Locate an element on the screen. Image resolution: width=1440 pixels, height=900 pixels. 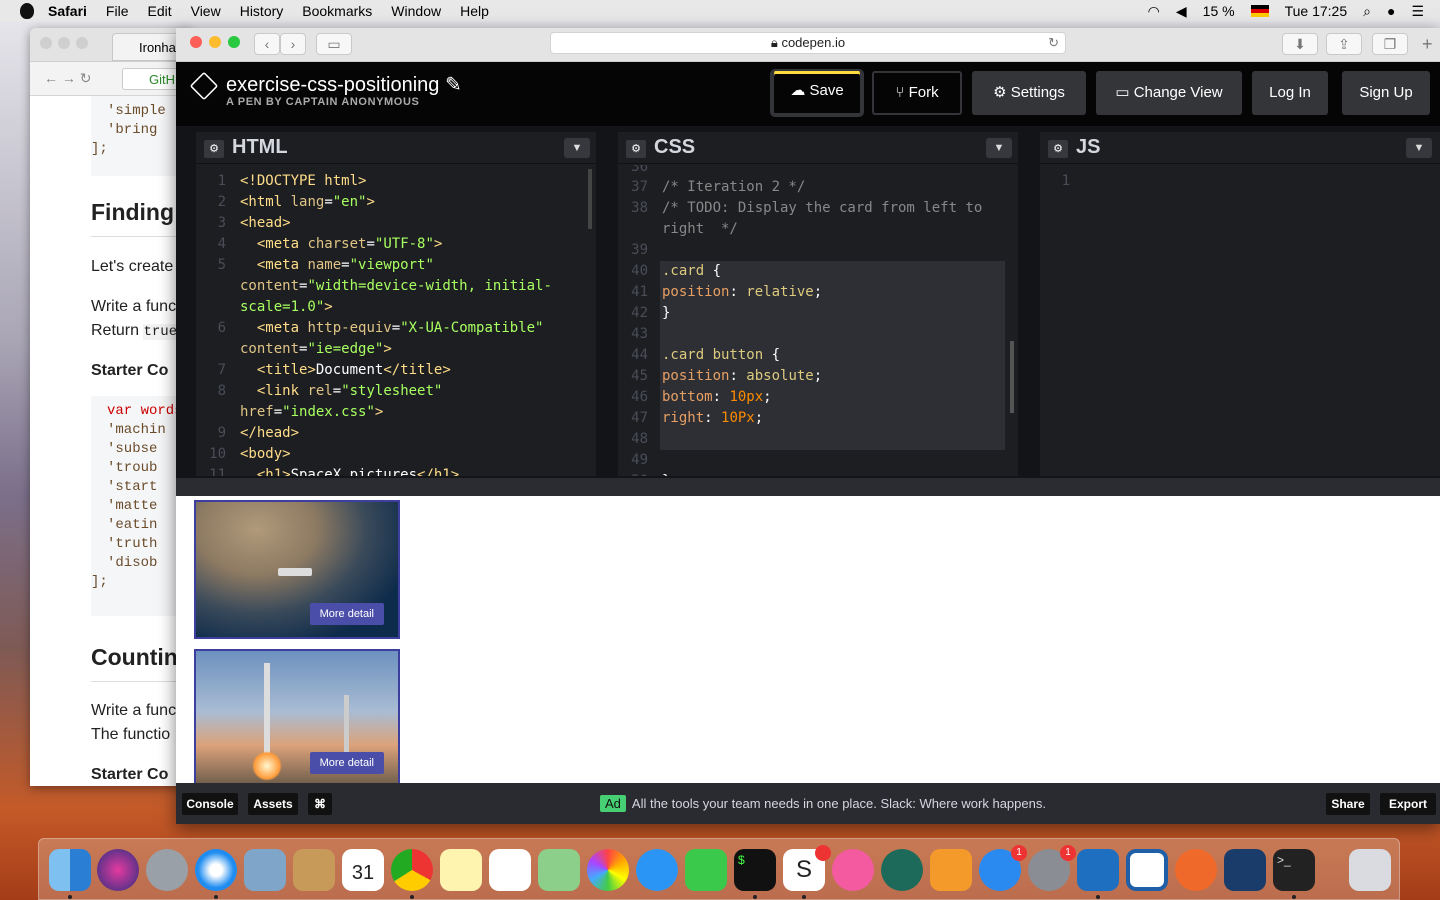
safari-icon is located at coordinates (216, 870).